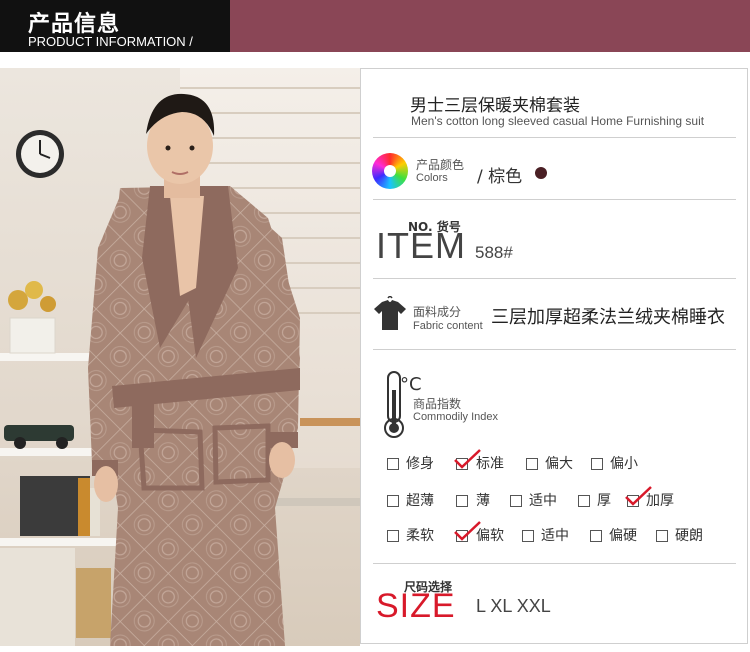 This screenshot has height=652, width=750. Describe the element at coordinates (448, 326) in the screenshot. I see `fabric-label-en: Fabric content` at that location.